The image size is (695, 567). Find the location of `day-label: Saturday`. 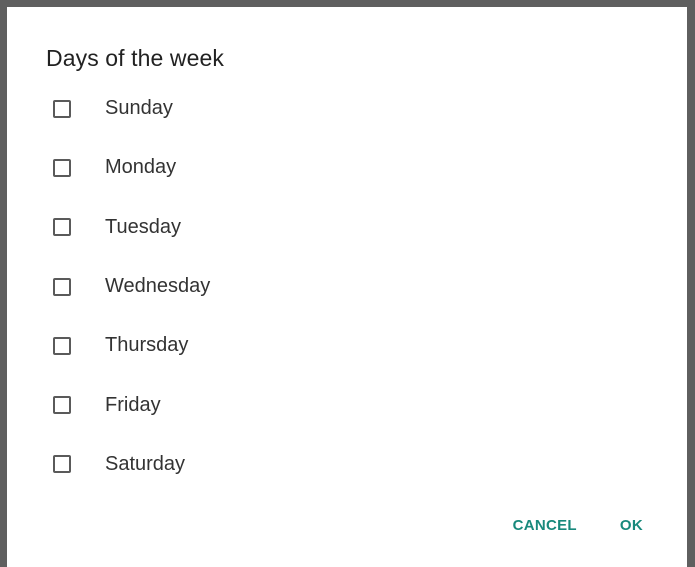

day-label: Saturday is located at coordinates (145, 463).